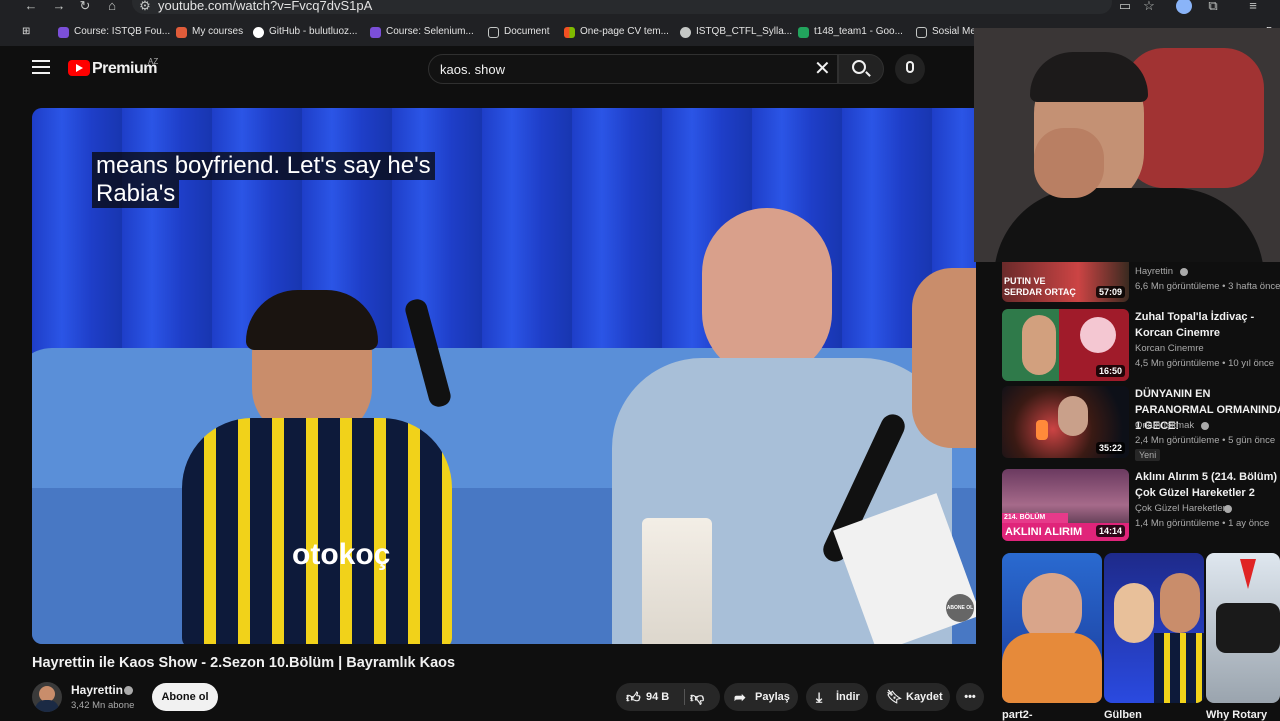  I want to click on video-thumbnail: 16:50, so click(1065, 345).